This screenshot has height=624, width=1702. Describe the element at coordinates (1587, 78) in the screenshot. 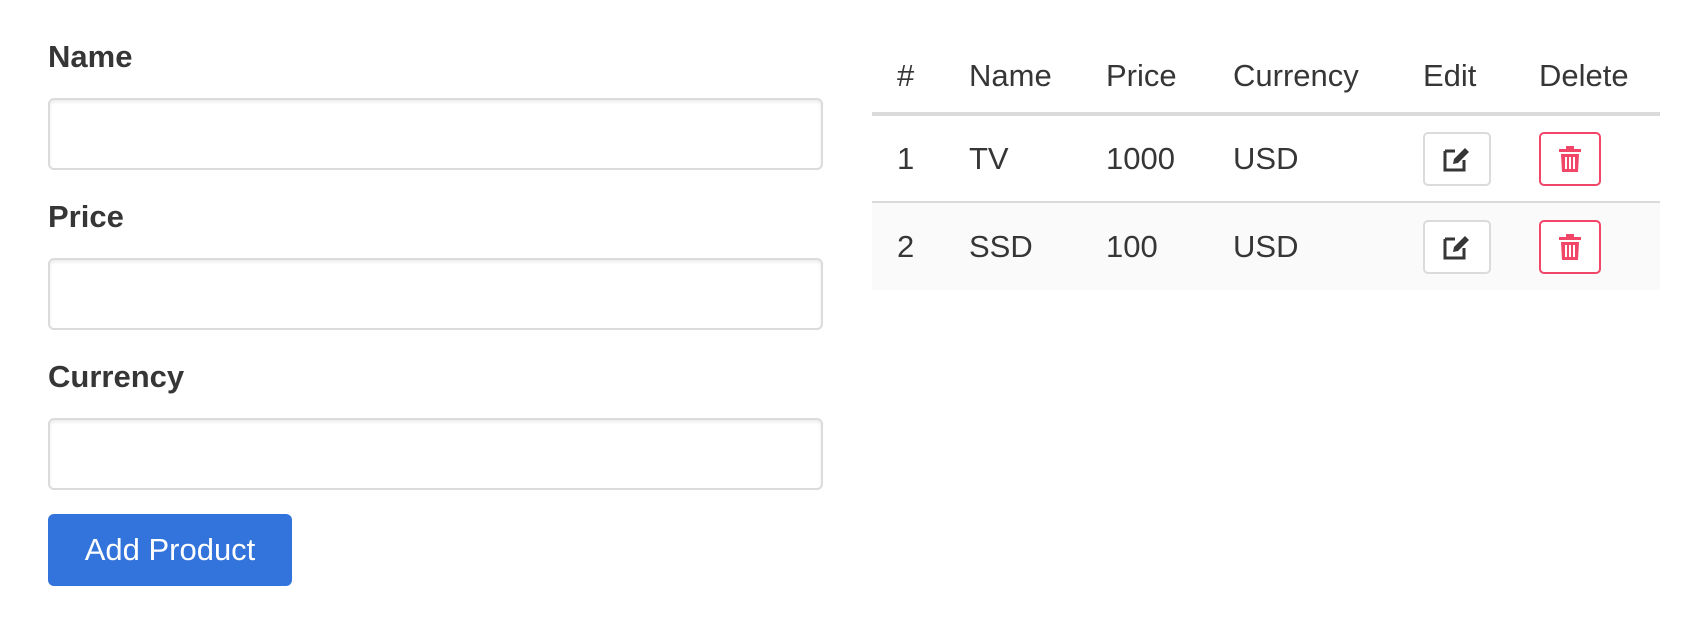

I see `header-delete: Delete` at that location.